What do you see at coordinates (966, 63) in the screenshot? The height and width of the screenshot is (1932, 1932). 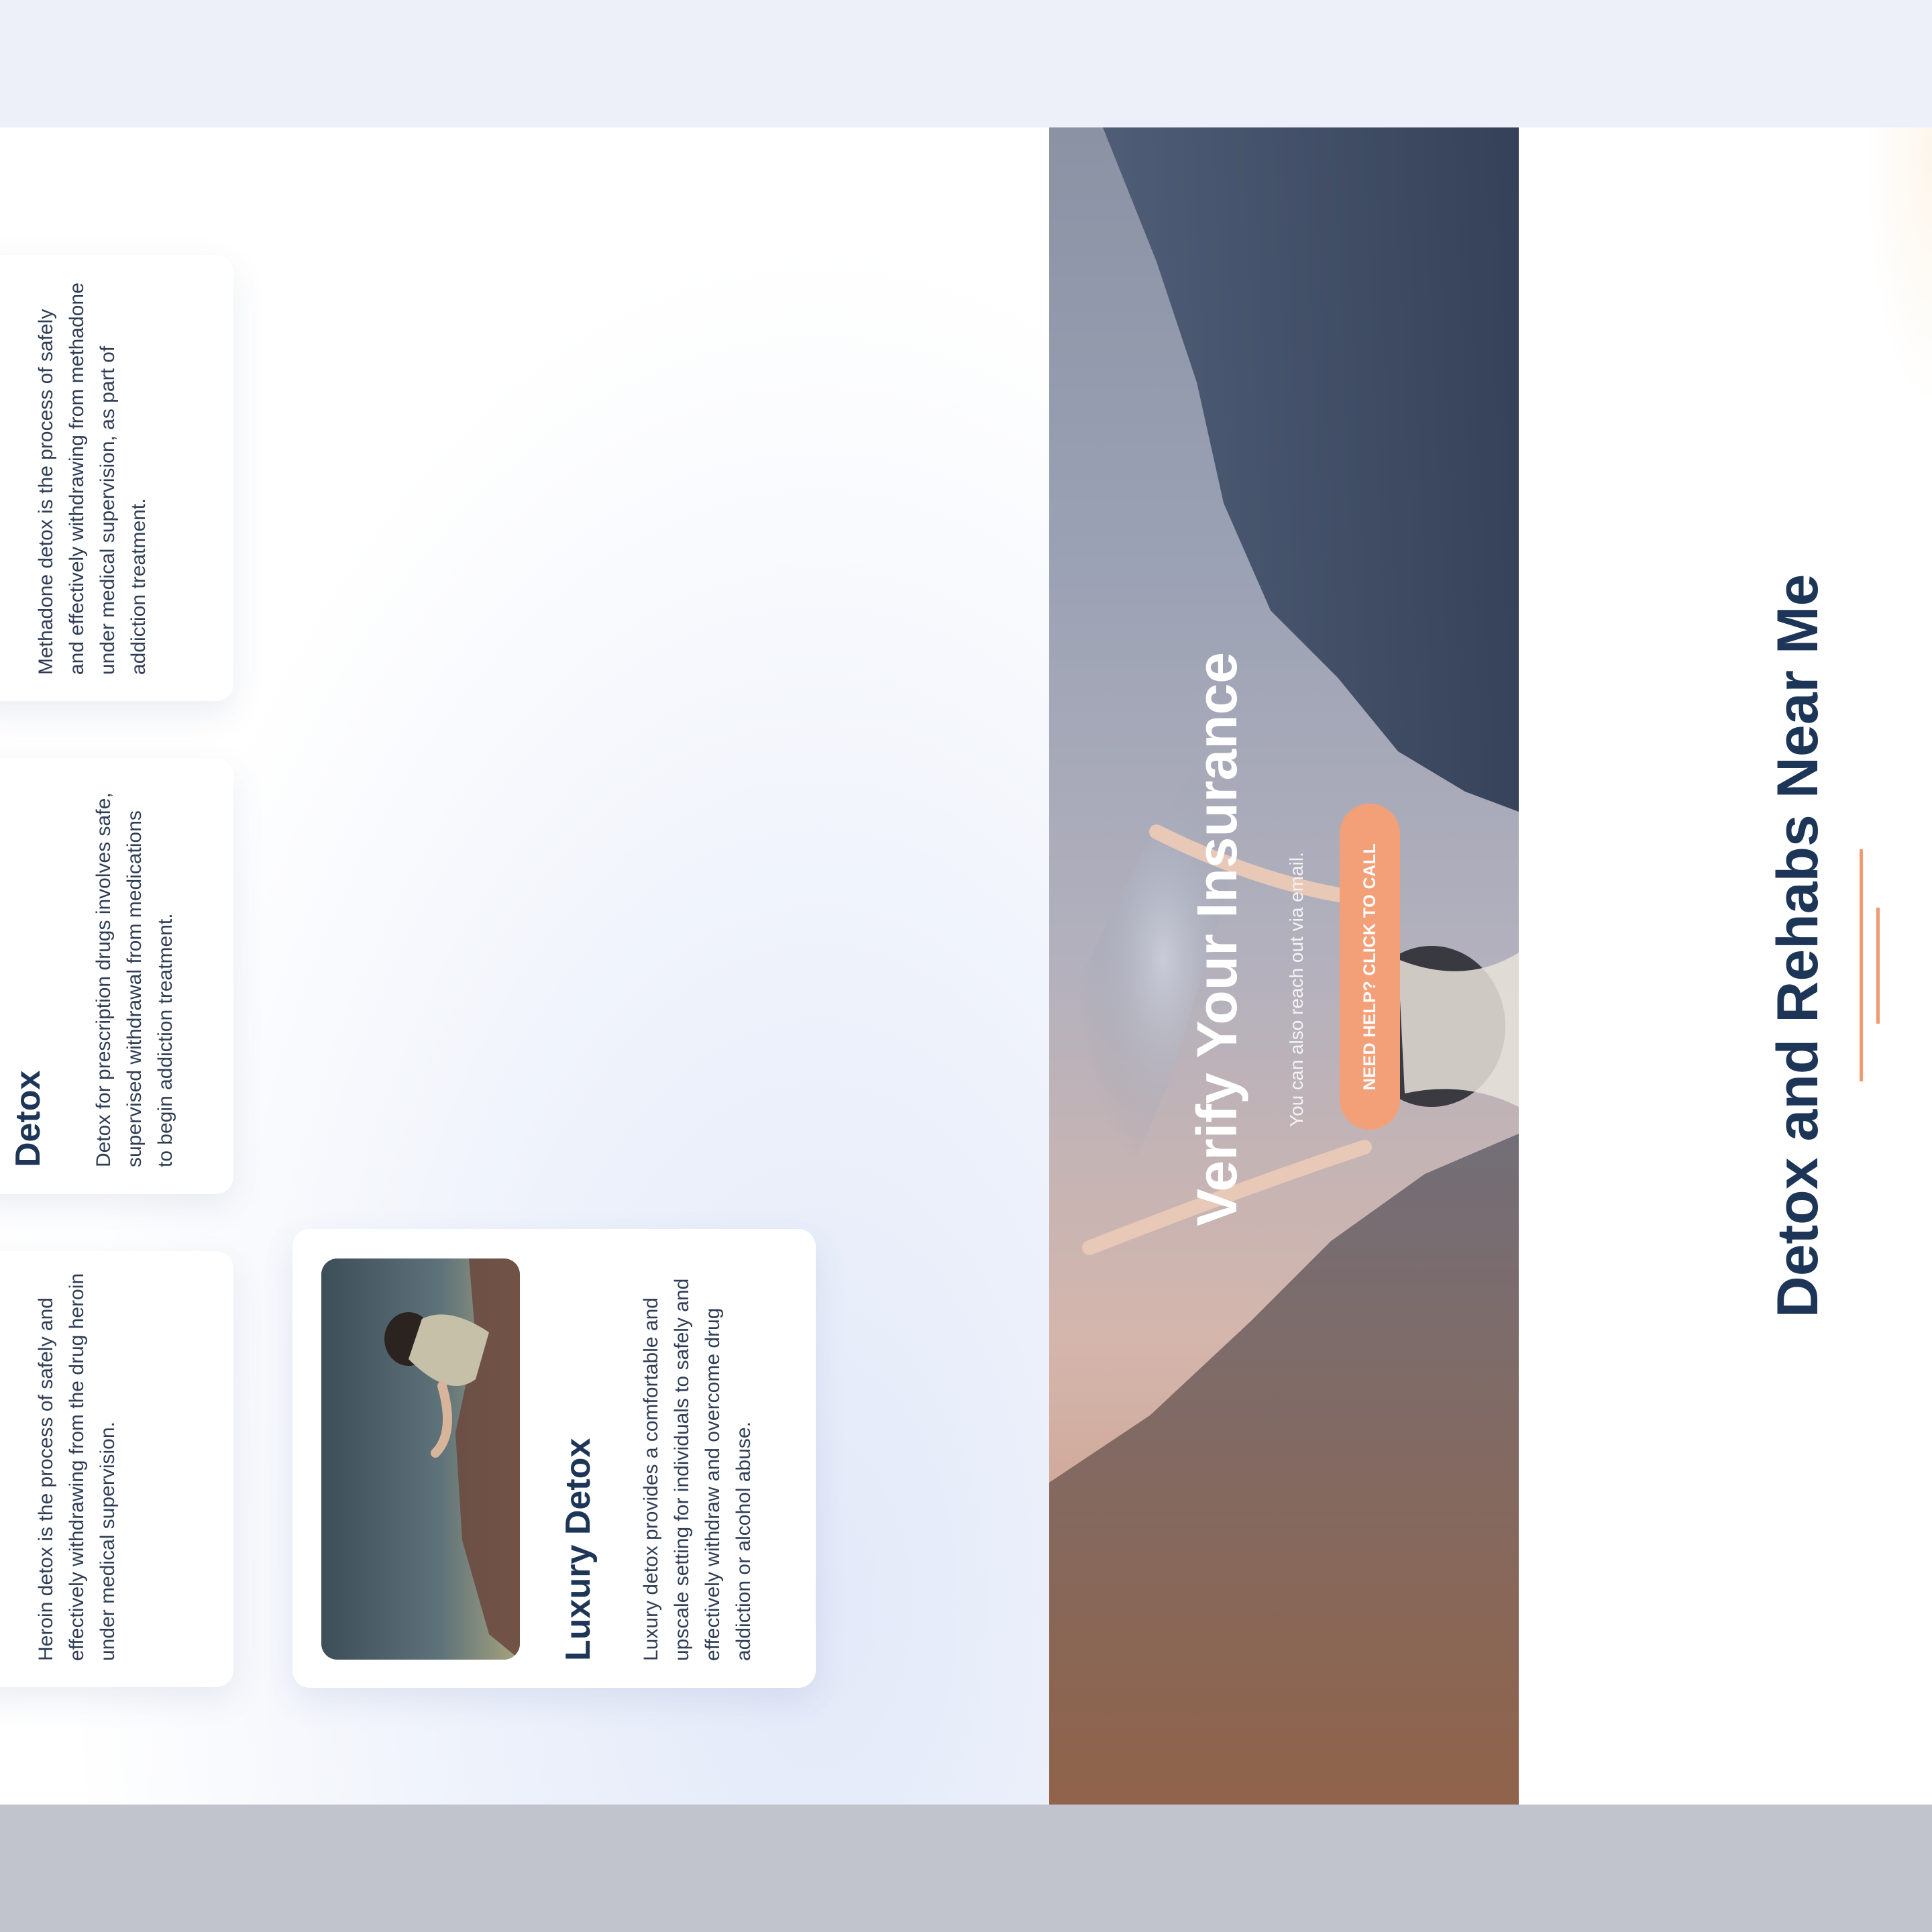 I see `top-band` at bounding box center [966, 63].